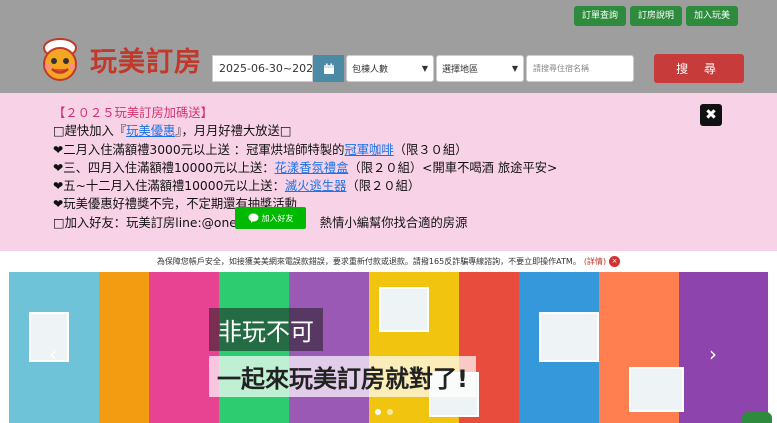  What do you see at coordinates (615, 261) in the screenshot?
I see `notice-close-button: ×` at bounding box center [615, 261].